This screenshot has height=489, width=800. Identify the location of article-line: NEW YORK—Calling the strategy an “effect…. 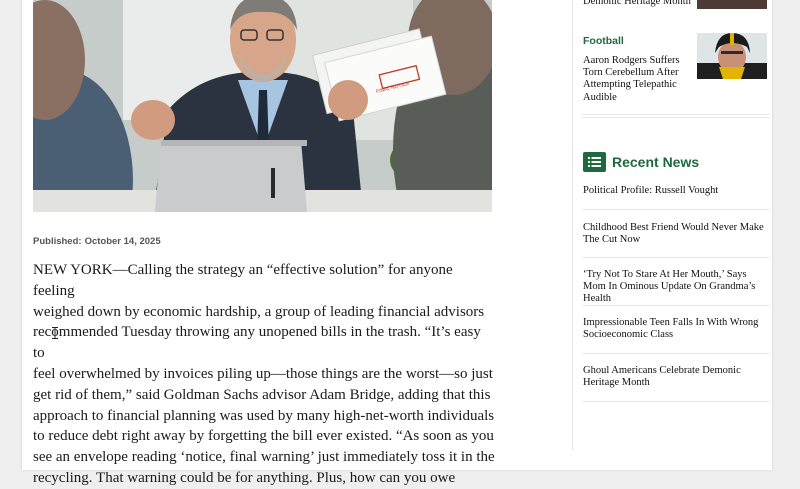
(243, 280).